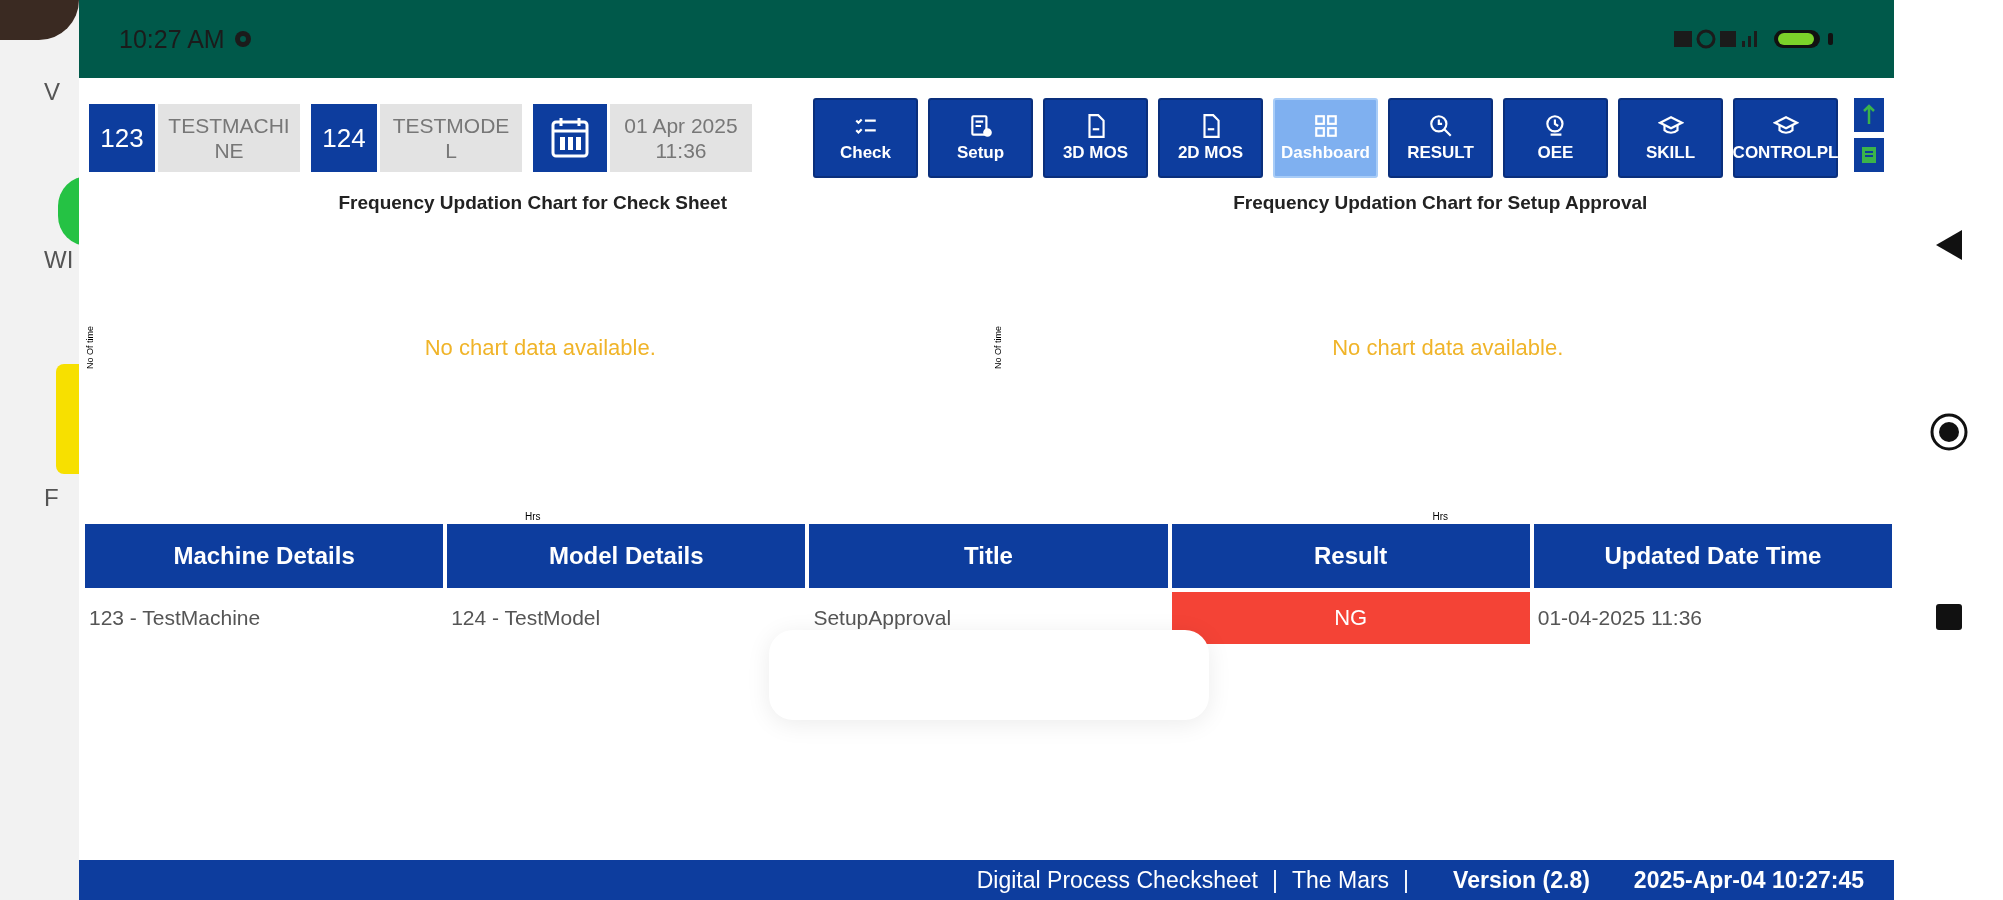 This screenshot has height=900, width=2003. Describe the element at coordinates (681, 138) in the screenshot. I see `date-time: 01 Apr 2025 11:36` at that location.